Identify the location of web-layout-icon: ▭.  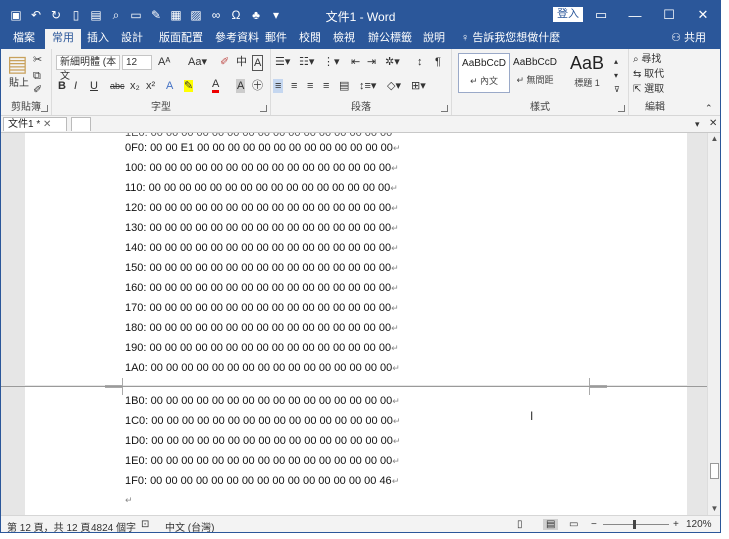
(573, 524).